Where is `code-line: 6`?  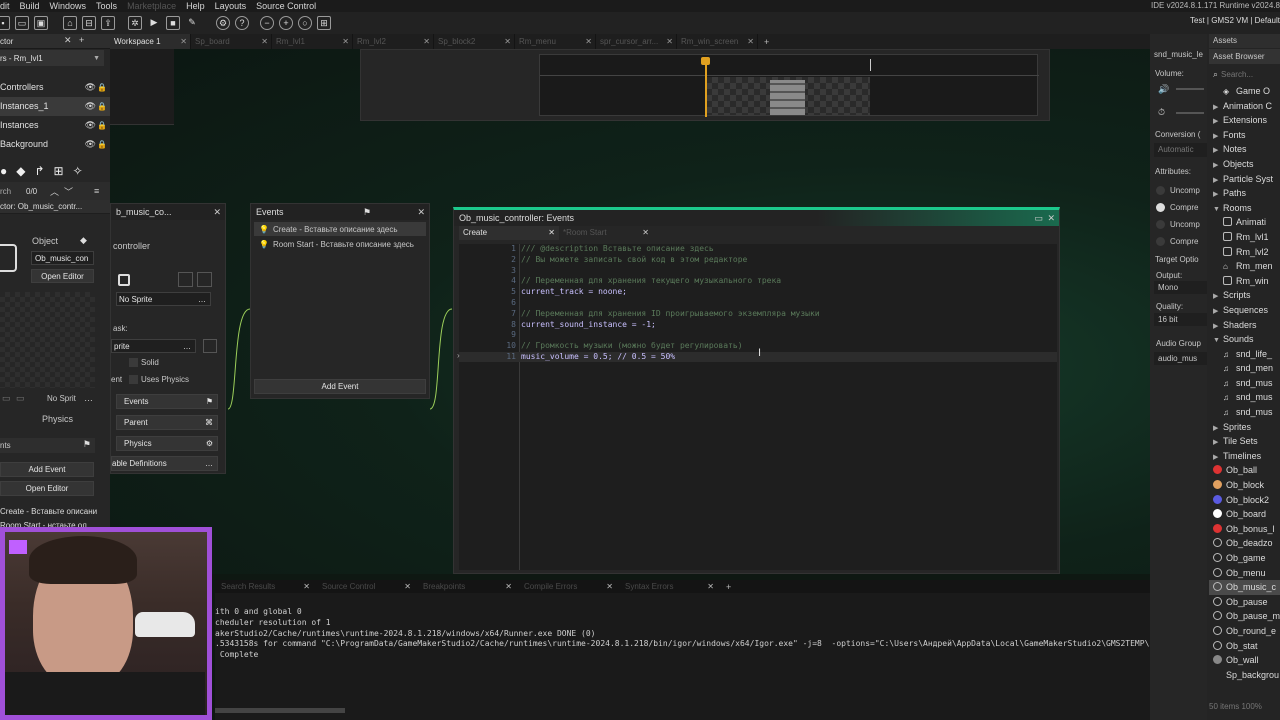 code-line: 6 is located at coordinates (758, 303).